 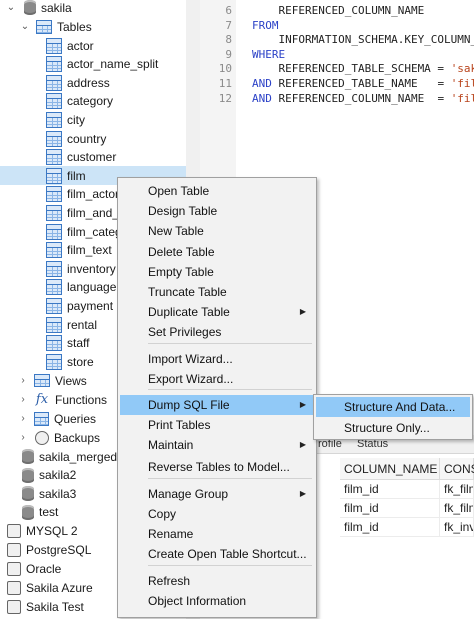 What do you see at coordinates (93, 82) in the screenshot?
I see `tree-item-table: address` at bounding box center [93, 82].